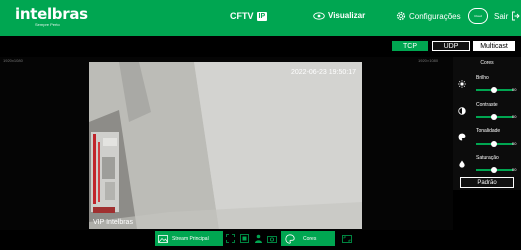 This screenshot has width=521, height=250. I want to click on logo-text: intelbras, so click(51, 14).